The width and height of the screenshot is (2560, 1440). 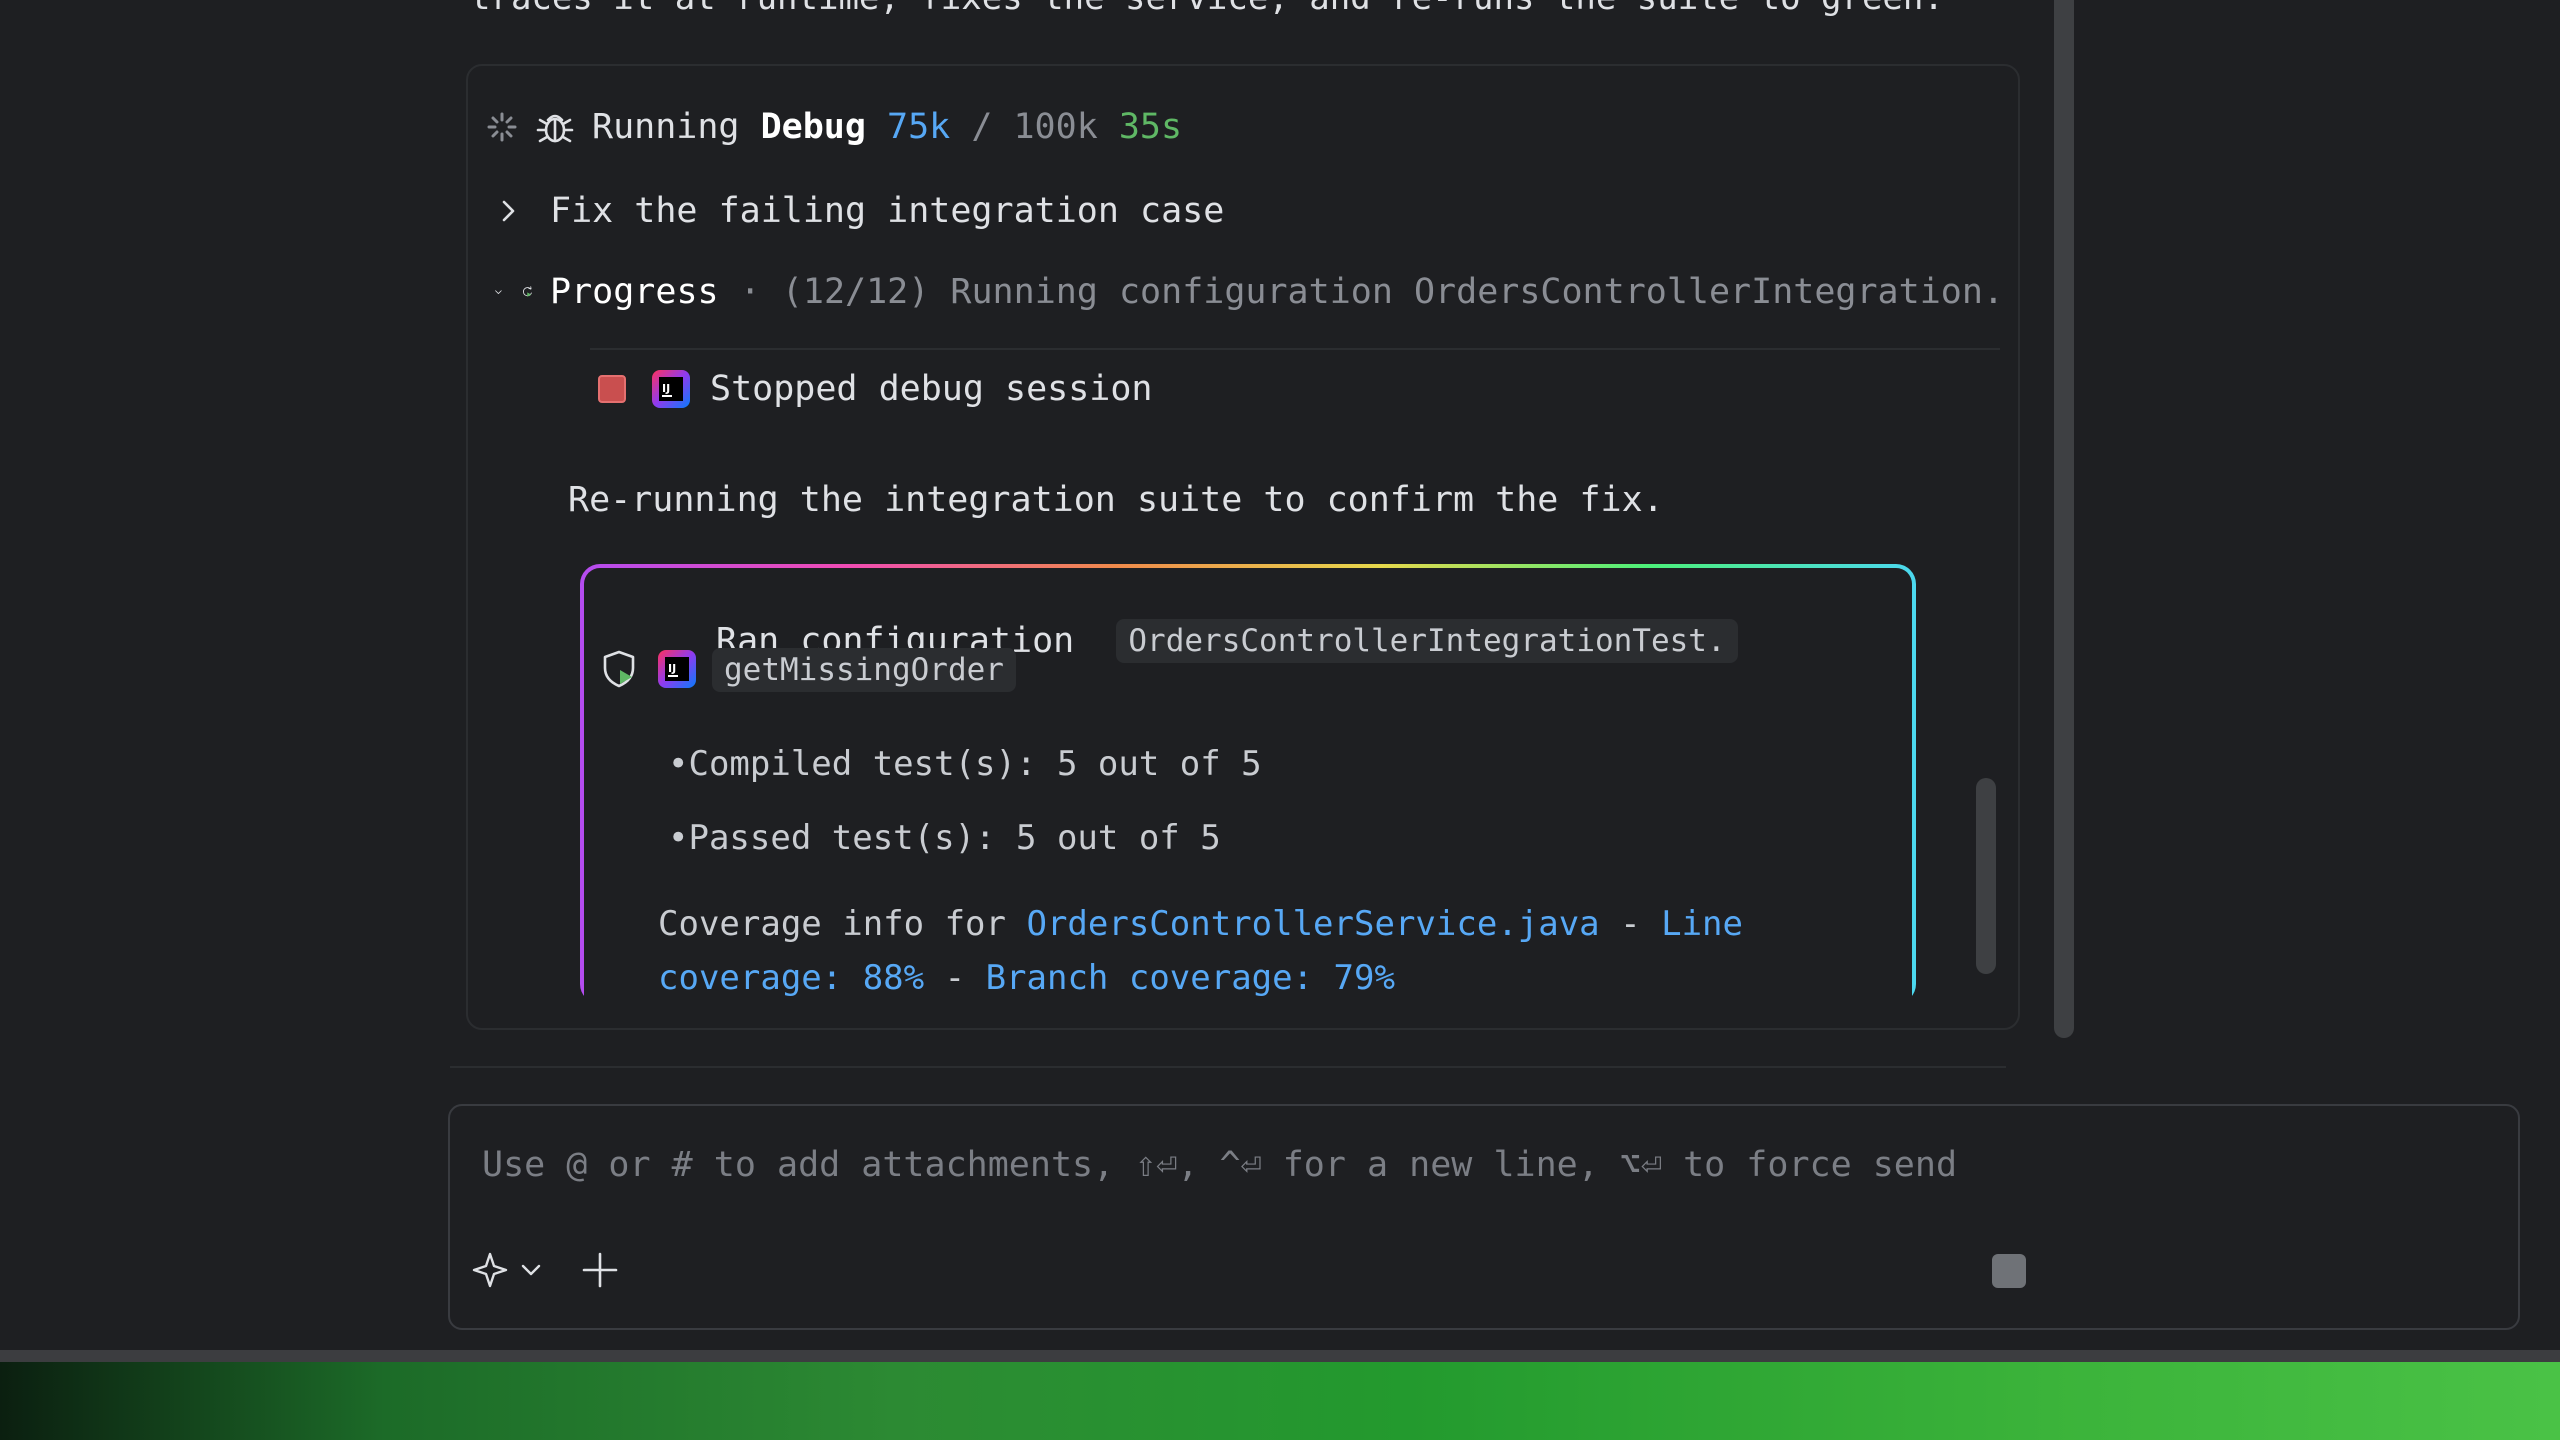 What do you see at coordinates (1055, 127) in the screenshot?
I see `tokens-max: 100k` at bounding box center [1055, 127].